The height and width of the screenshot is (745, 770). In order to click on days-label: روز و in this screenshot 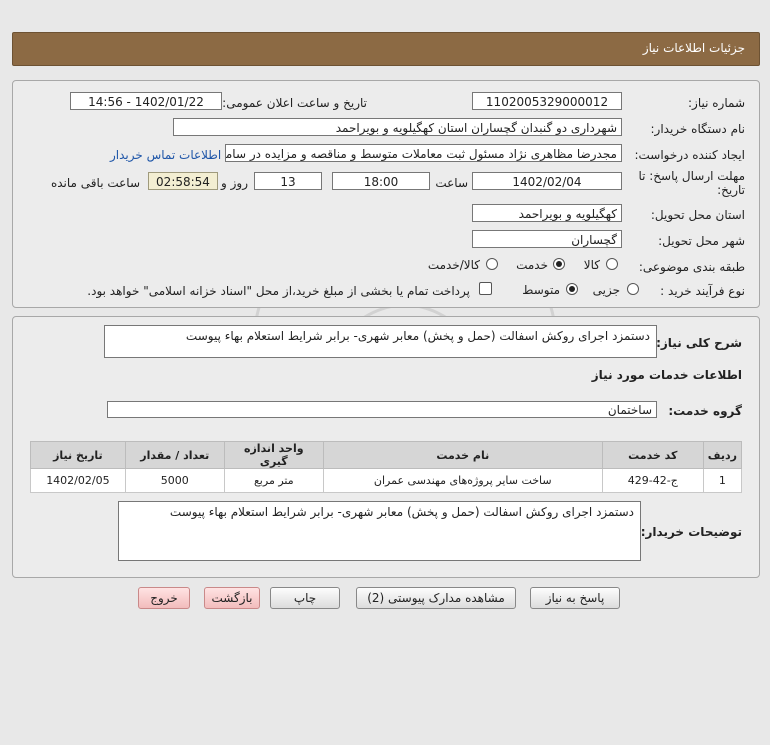, I will do `click(234, 183)`.